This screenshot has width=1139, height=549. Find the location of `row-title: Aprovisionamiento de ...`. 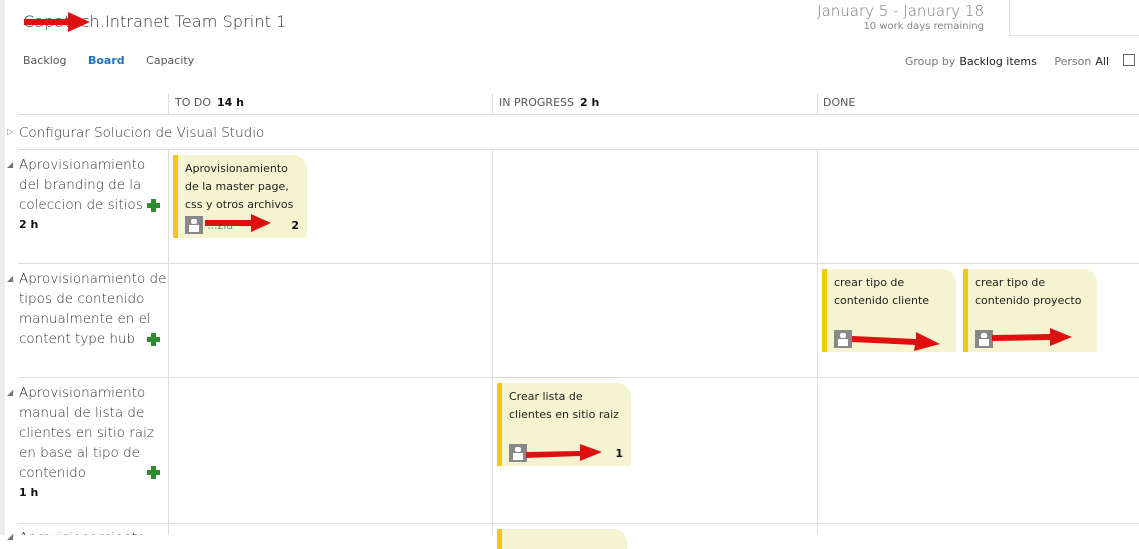

row-title: Aprovisionamiento de ... is located at coordinates (86, 531).